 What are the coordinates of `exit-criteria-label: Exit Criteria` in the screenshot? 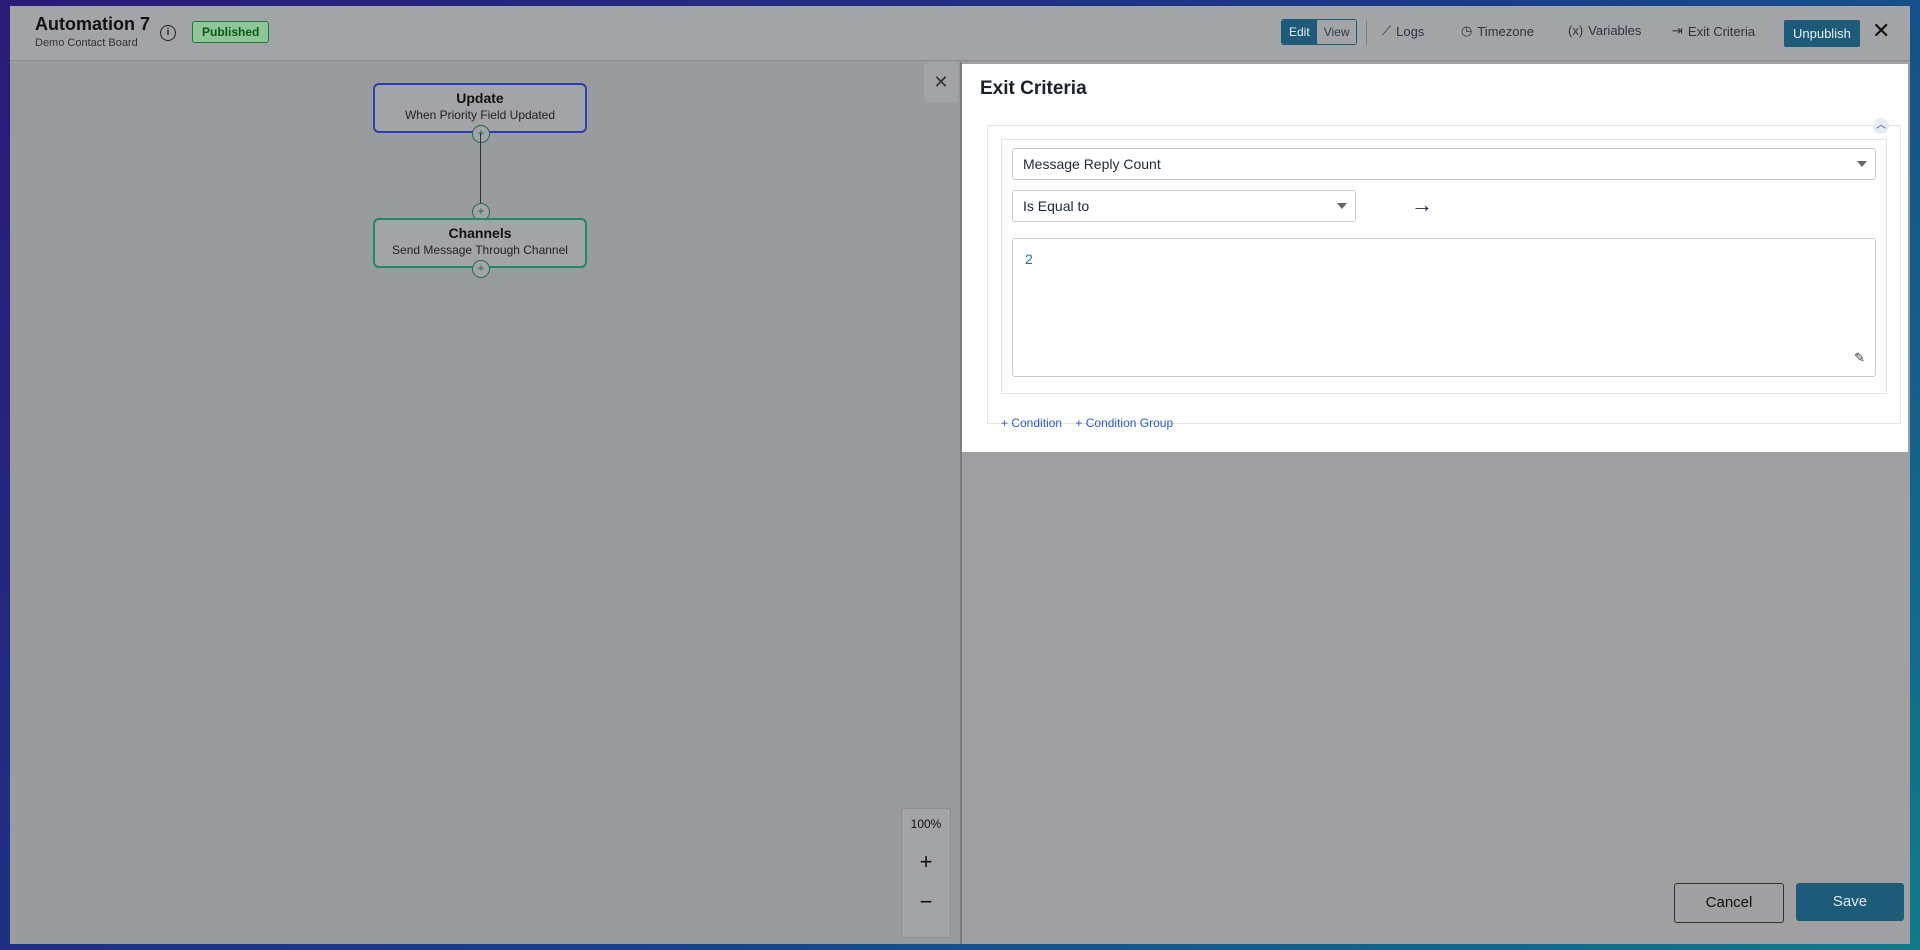 It's located at (1721, 31).